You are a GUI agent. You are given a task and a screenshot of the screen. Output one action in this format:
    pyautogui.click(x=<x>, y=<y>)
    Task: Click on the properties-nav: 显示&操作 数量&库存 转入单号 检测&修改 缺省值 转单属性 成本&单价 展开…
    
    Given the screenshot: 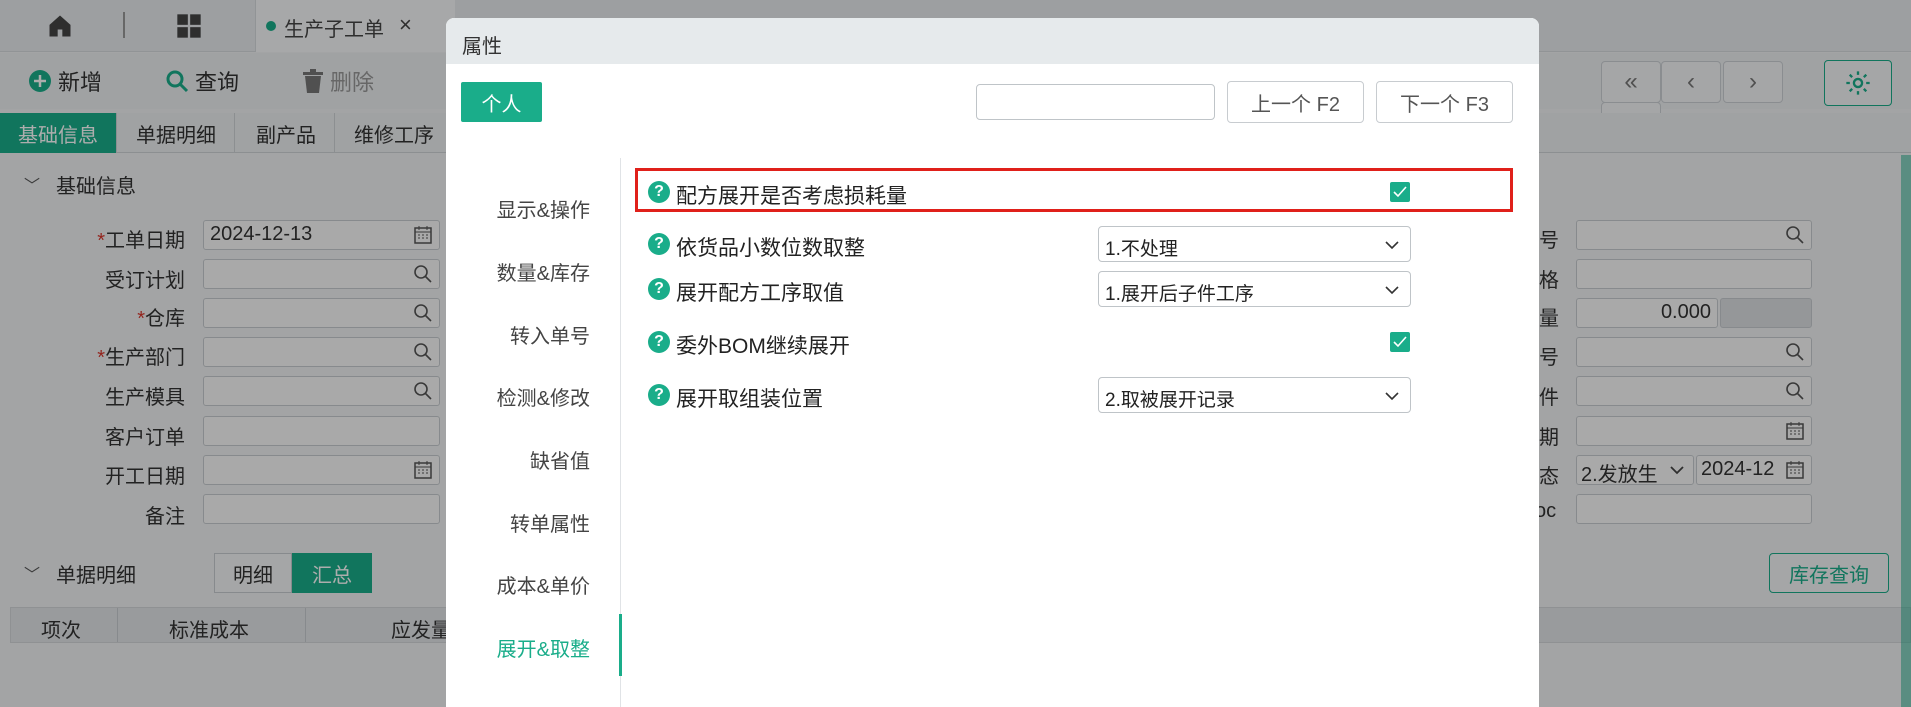 What is the action you would take?
    pyautogui.click(x=534, y=432)
    